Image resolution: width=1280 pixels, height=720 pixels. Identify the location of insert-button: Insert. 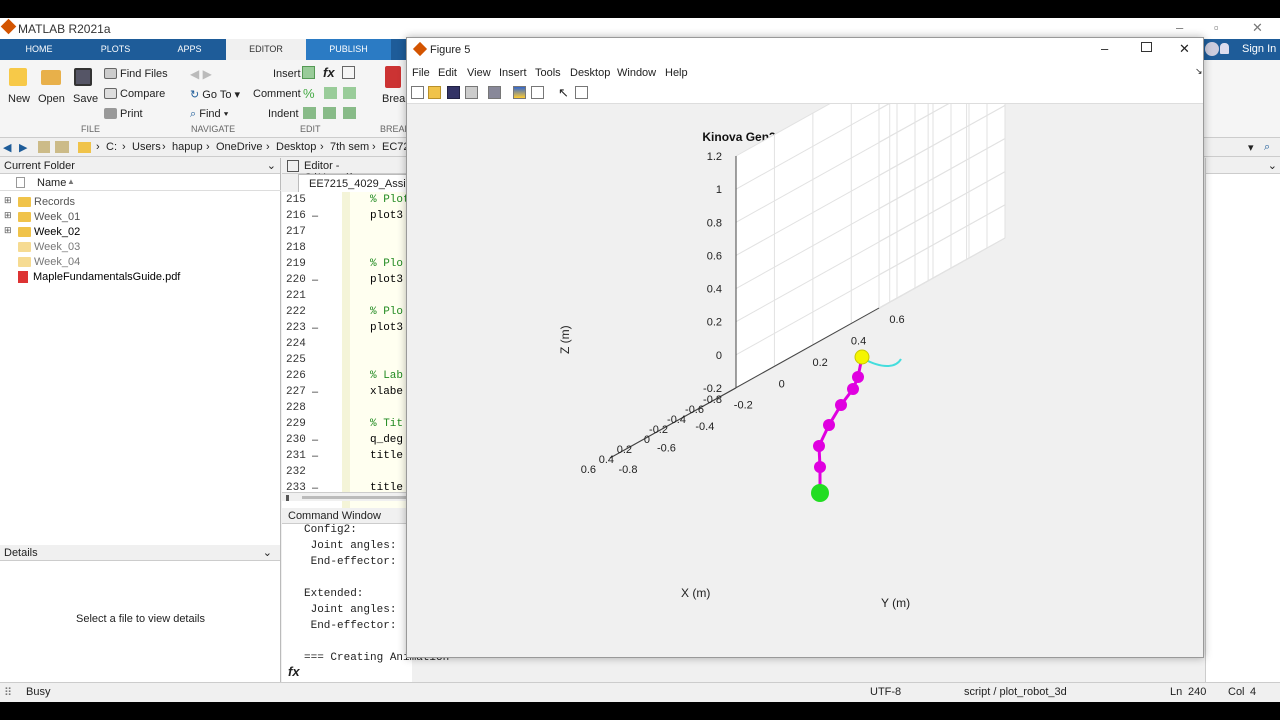
(287, 74).